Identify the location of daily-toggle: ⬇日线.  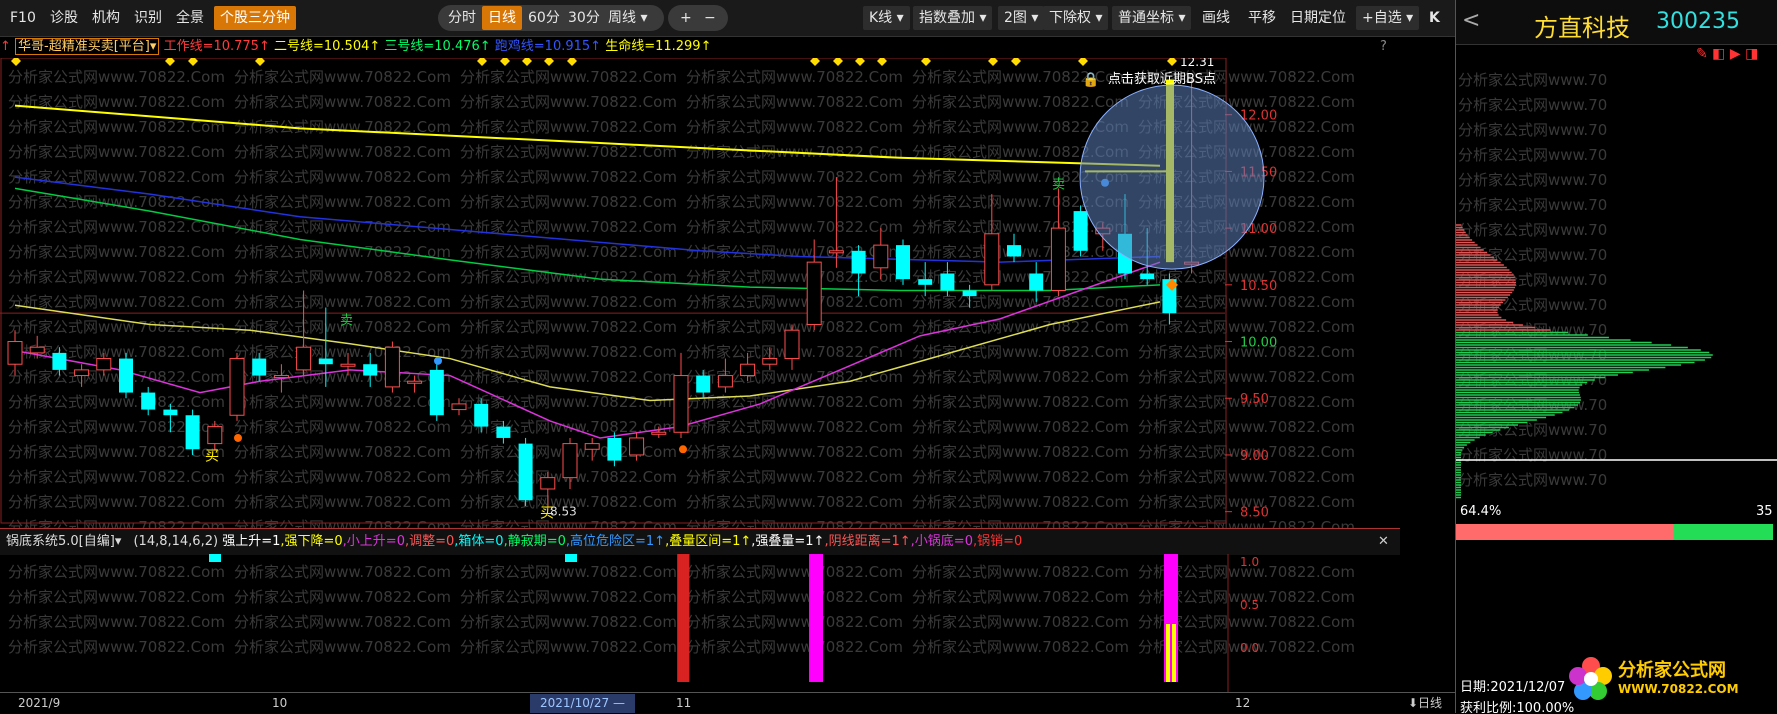
(1425, 703).